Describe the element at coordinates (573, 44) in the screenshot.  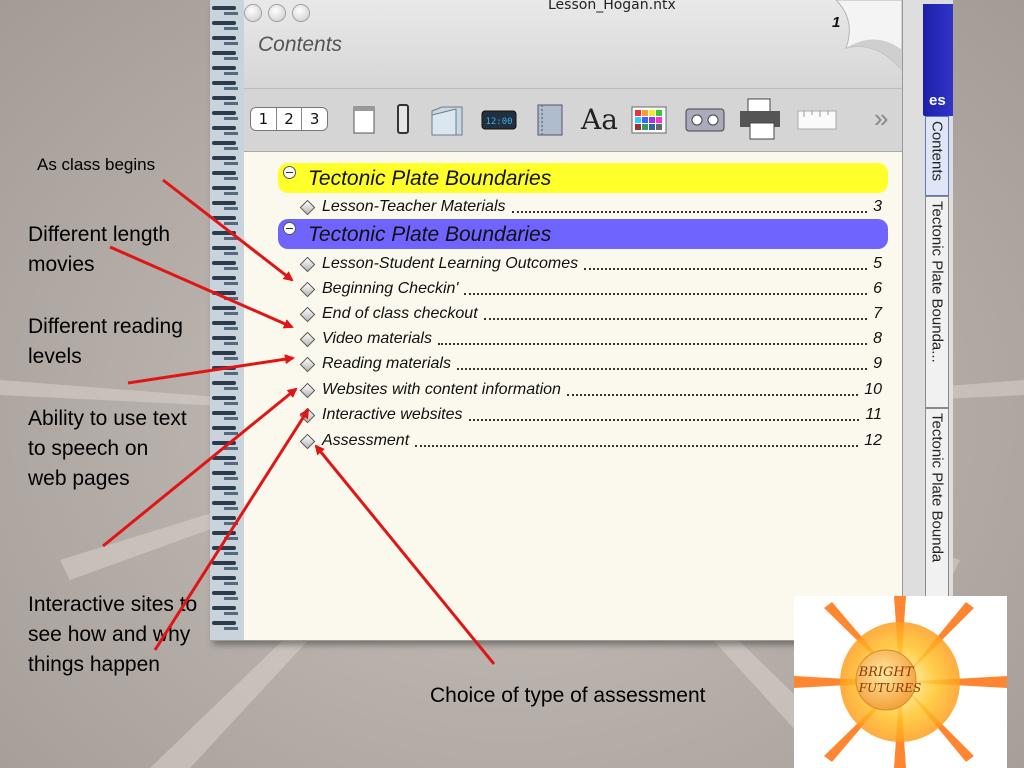
I see `title-bar: Lesson_Hogan.ntx 1 Contents` at that location.